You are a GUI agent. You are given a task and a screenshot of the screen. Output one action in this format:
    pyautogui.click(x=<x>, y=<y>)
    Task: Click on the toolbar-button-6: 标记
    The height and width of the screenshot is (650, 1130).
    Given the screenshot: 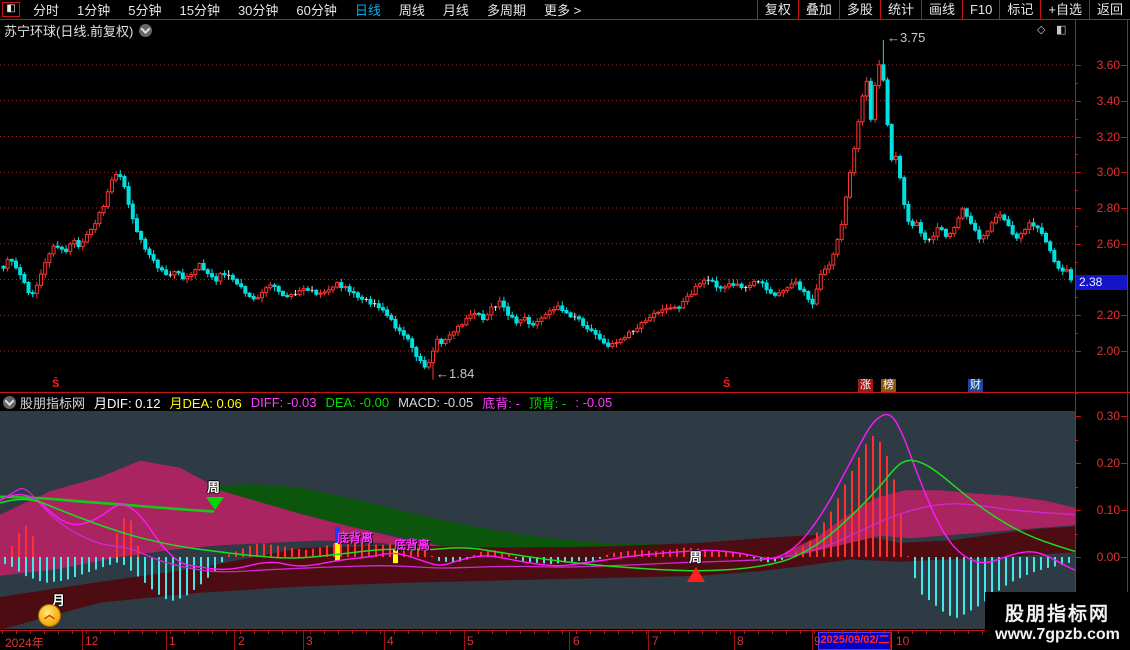 What is the action you would take?
    pyautogui.click(x=1019, y=9)
    